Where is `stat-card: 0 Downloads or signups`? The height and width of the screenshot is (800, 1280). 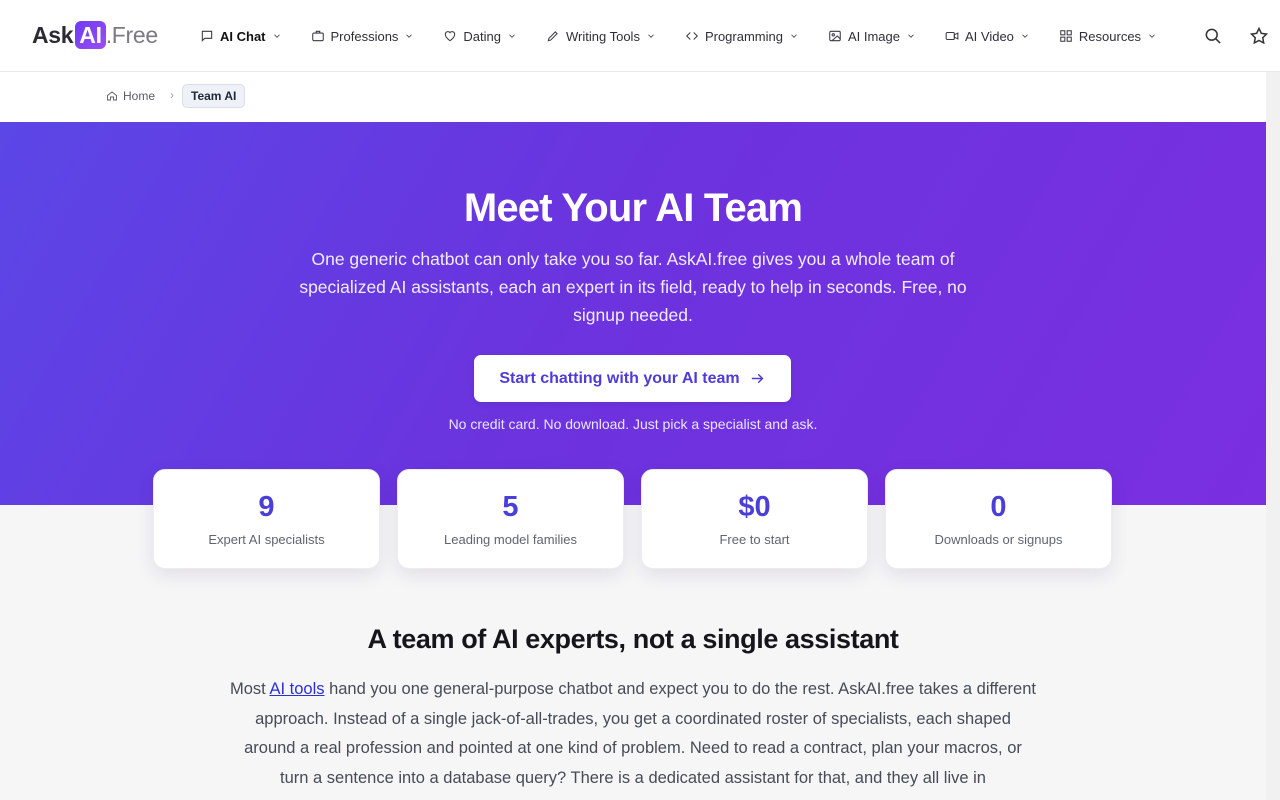 stat-card: 0 Downloads or signups is located at coordinates (998, 519).